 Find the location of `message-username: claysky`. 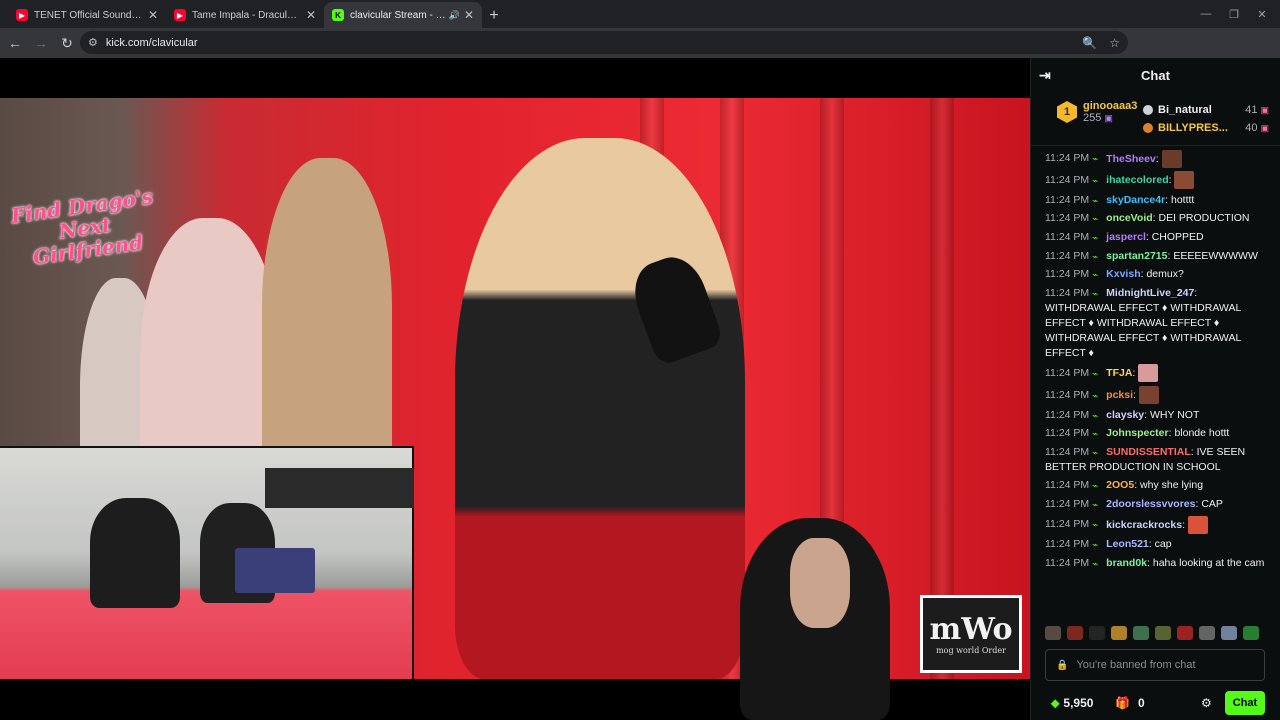

message-username: claysky is located at coordinates (1125, 415).